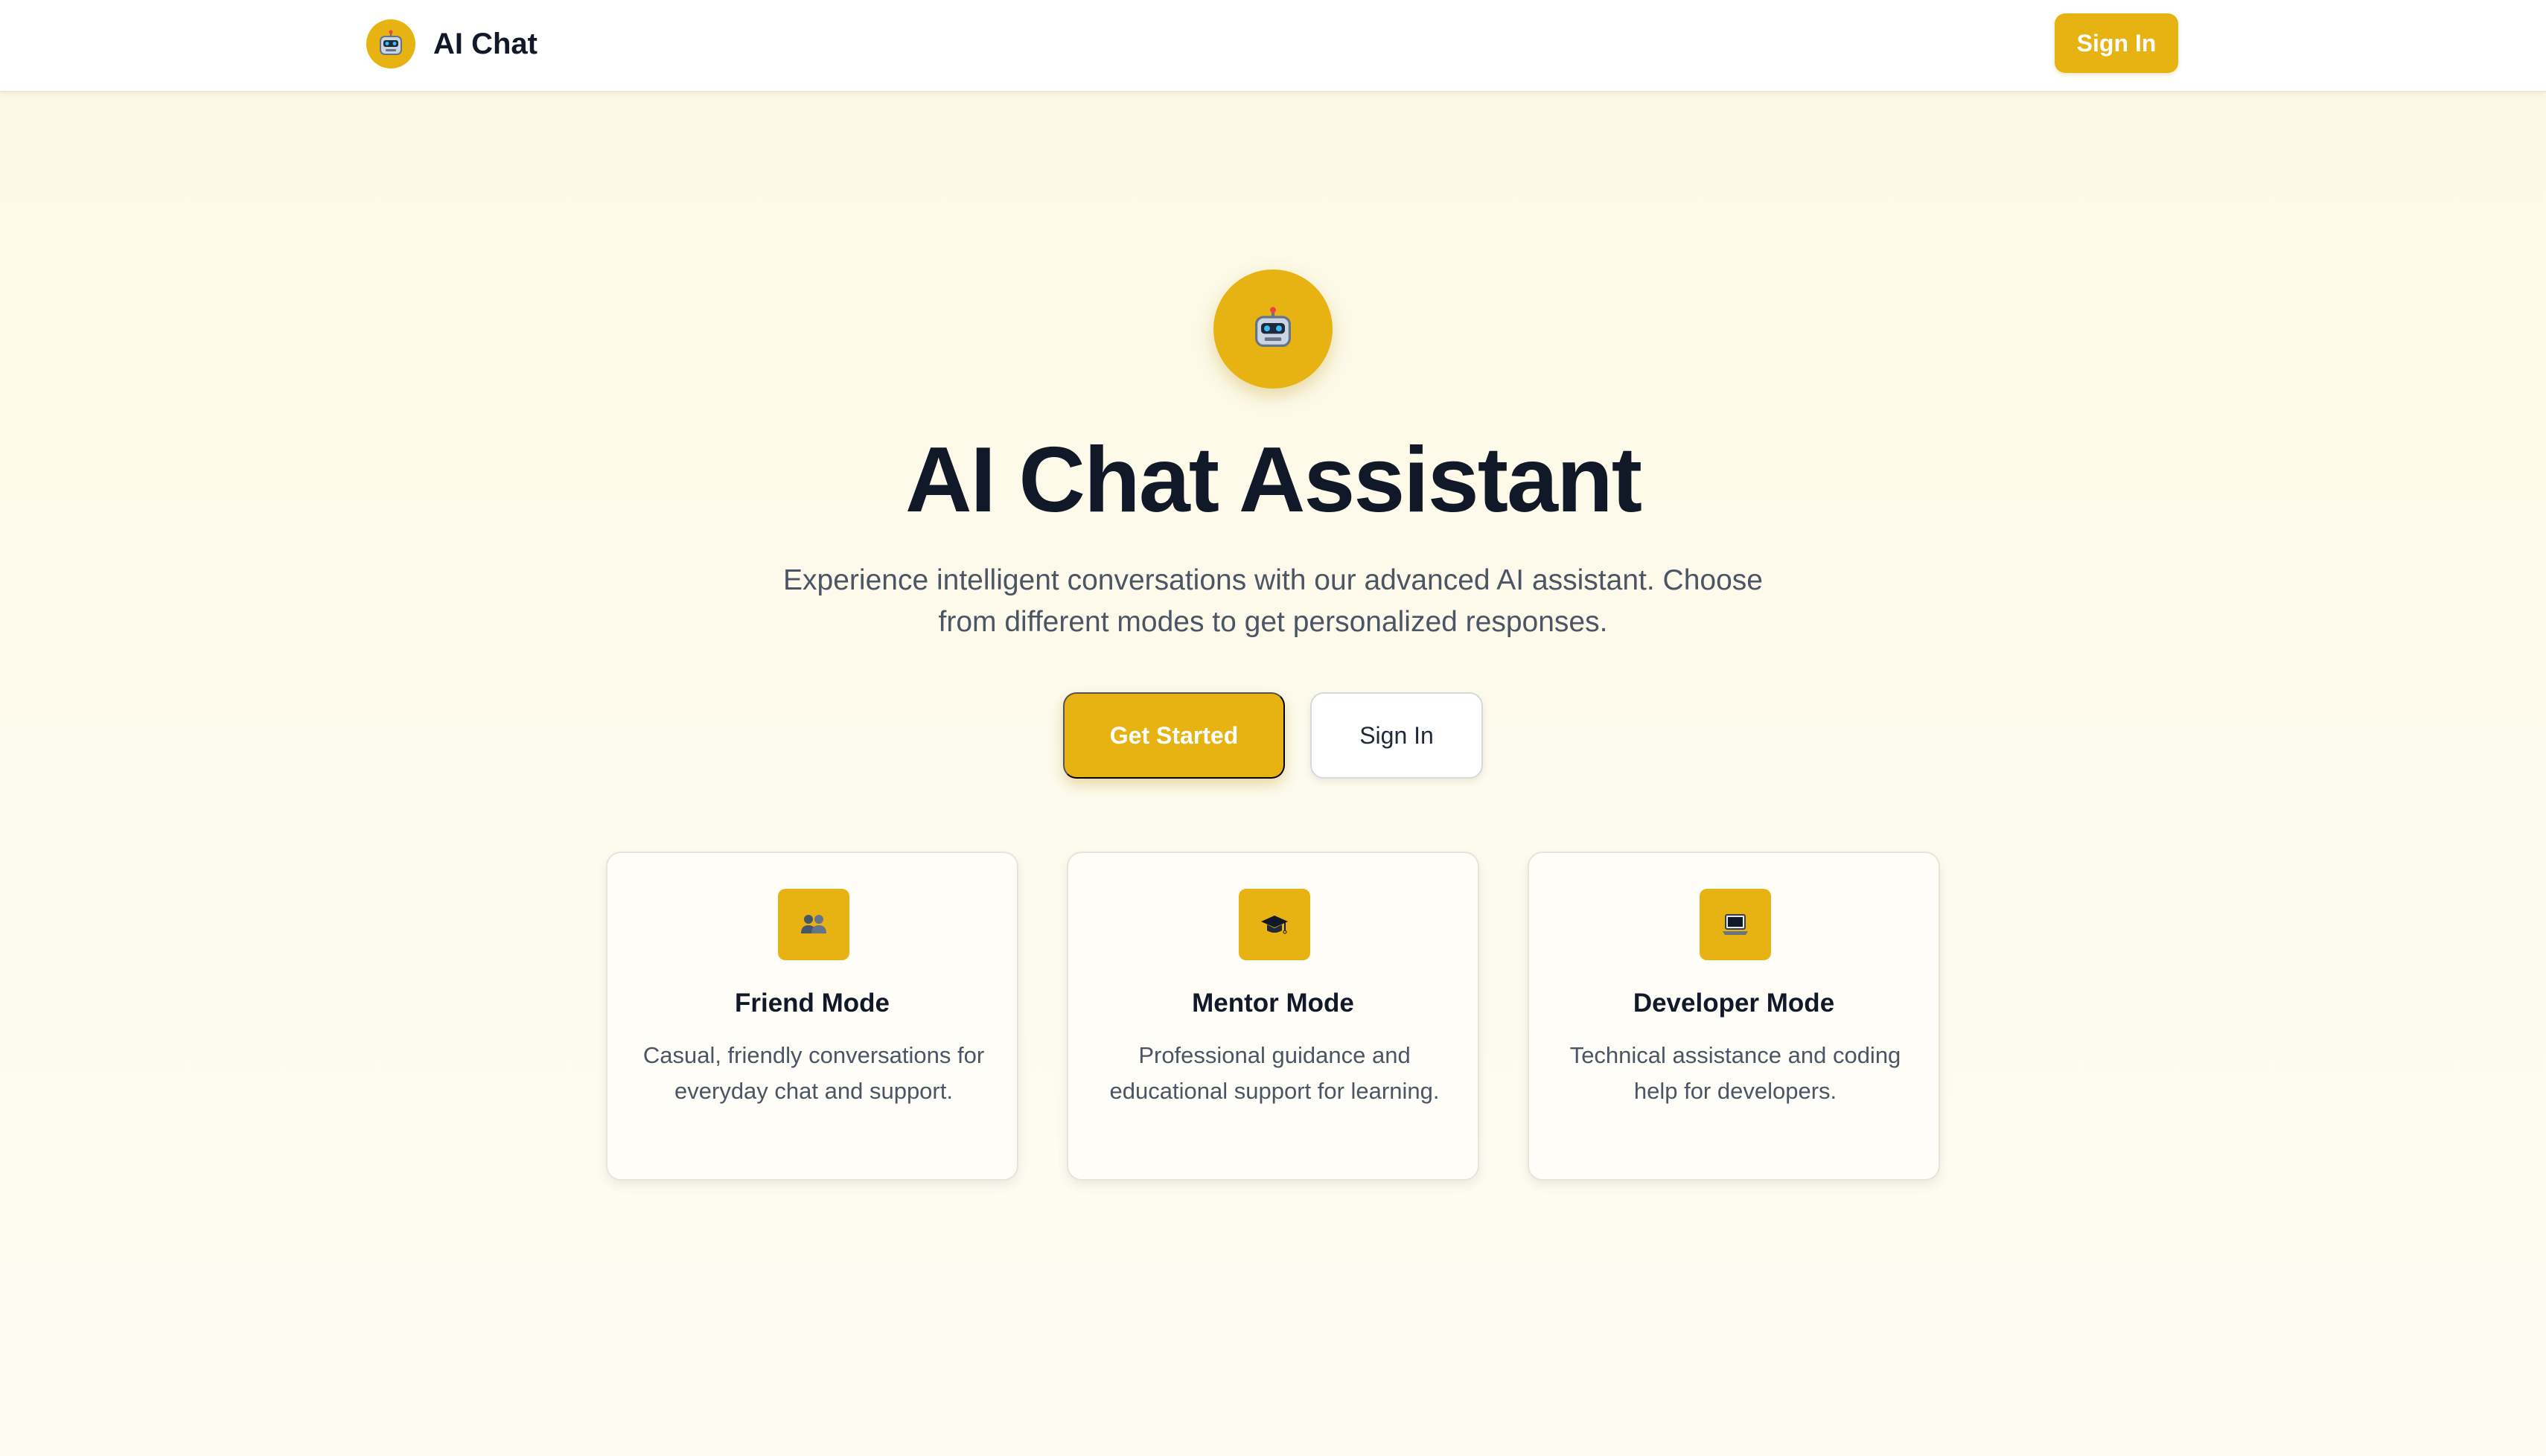  What do you see at coordinates (1734, 1003) in the screenshot?
I see `mode-title: Developer Mode` at bounding box center [1734, 1003].